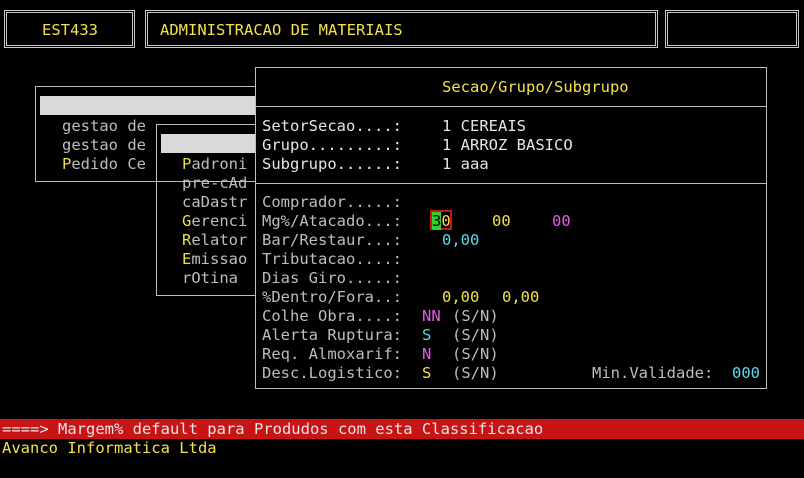  Describe the element at coordinates (426, 335) in the screenshot. I see `alerta-value: S` at that location.